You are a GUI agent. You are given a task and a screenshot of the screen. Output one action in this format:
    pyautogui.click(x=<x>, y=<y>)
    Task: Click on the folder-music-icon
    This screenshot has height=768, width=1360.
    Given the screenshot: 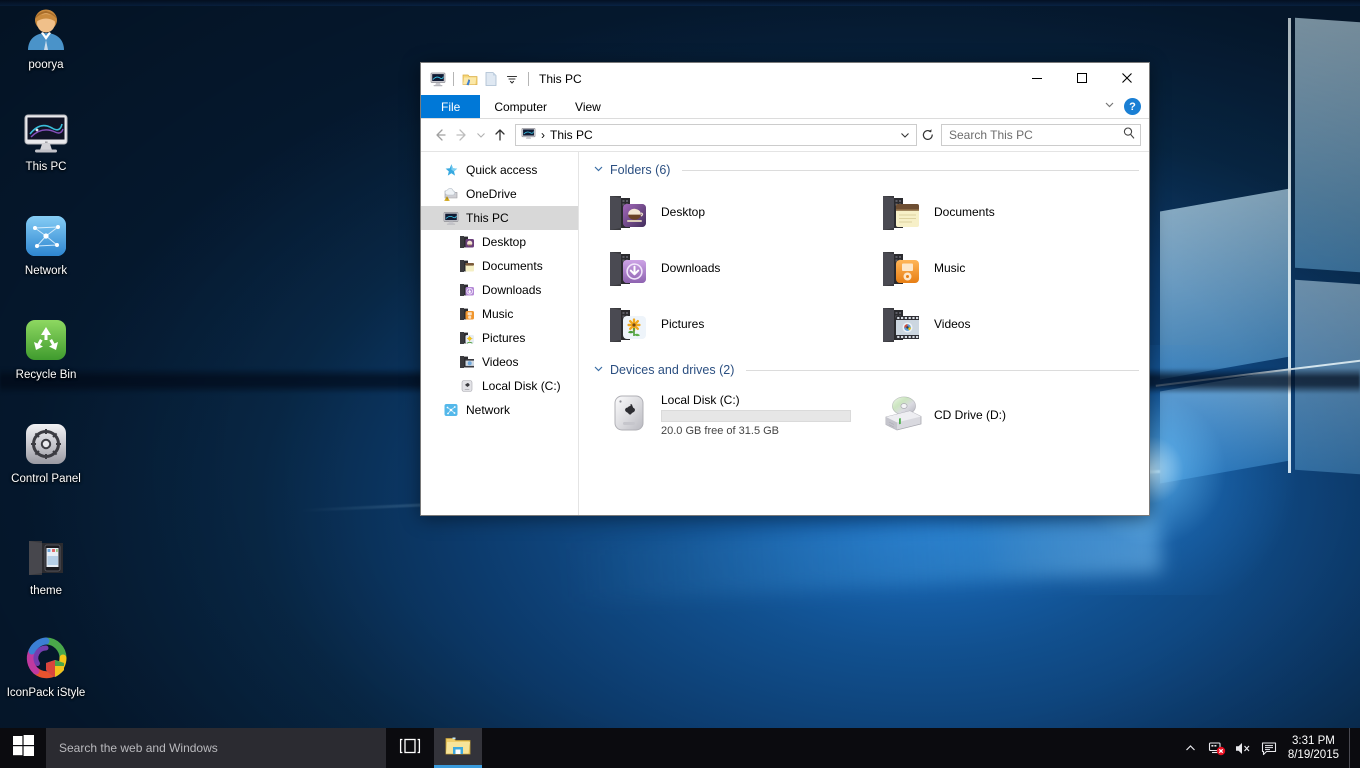 What is the action you would take?
    pyautogui.click(x=902, y=268)
    